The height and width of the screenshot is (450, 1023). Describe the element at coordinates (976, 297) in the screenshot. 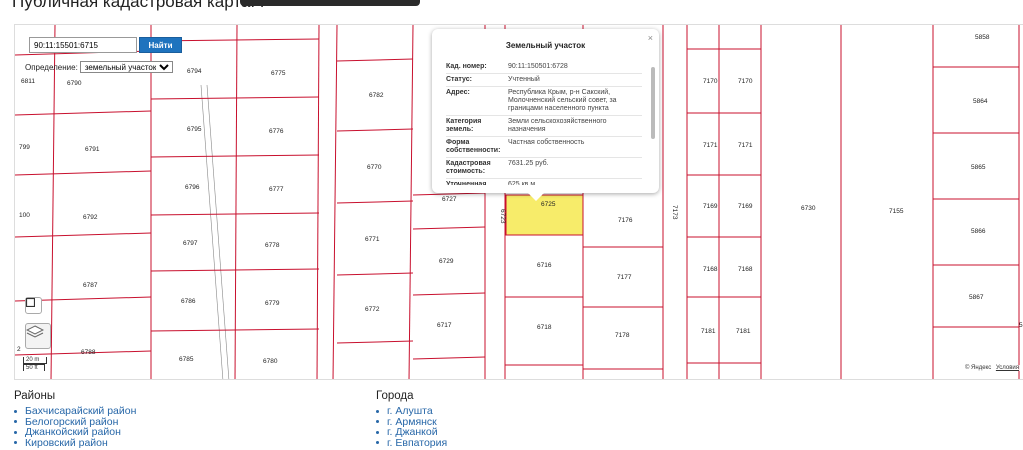

I see `parcel-number-label: 5867` at that location.